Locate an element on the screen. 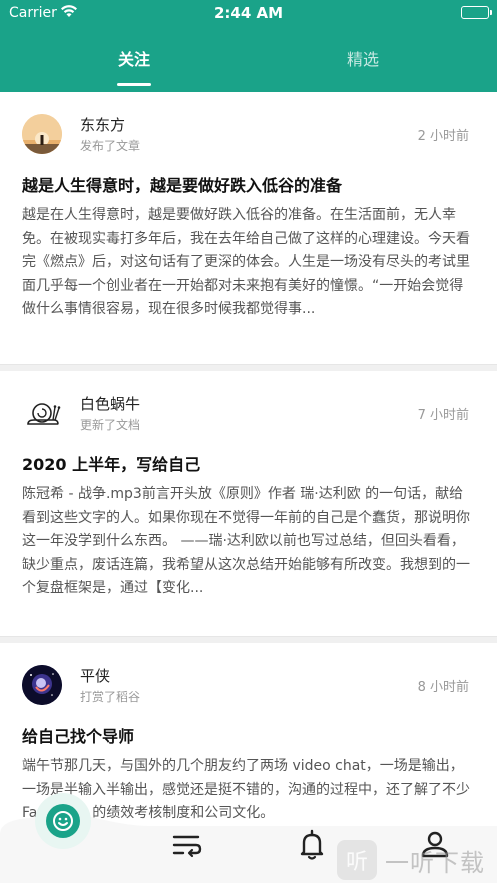 Image resolution: width=497 pixels, height=883 pixels. activity-label: 打赏了稻谷 is located at coordinates (110, 697).